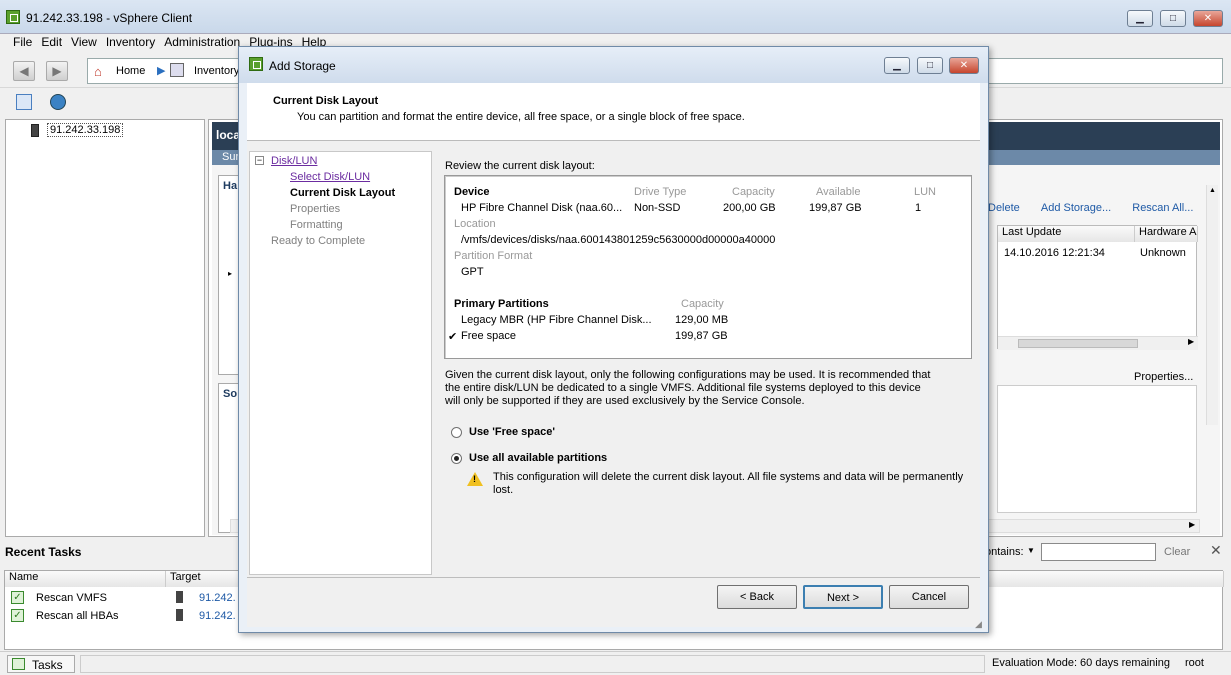  What do you see at coordinates (1177, 552) in the screenshot?
I see `clear-button: Clear` at bounding box center [1177, 552].